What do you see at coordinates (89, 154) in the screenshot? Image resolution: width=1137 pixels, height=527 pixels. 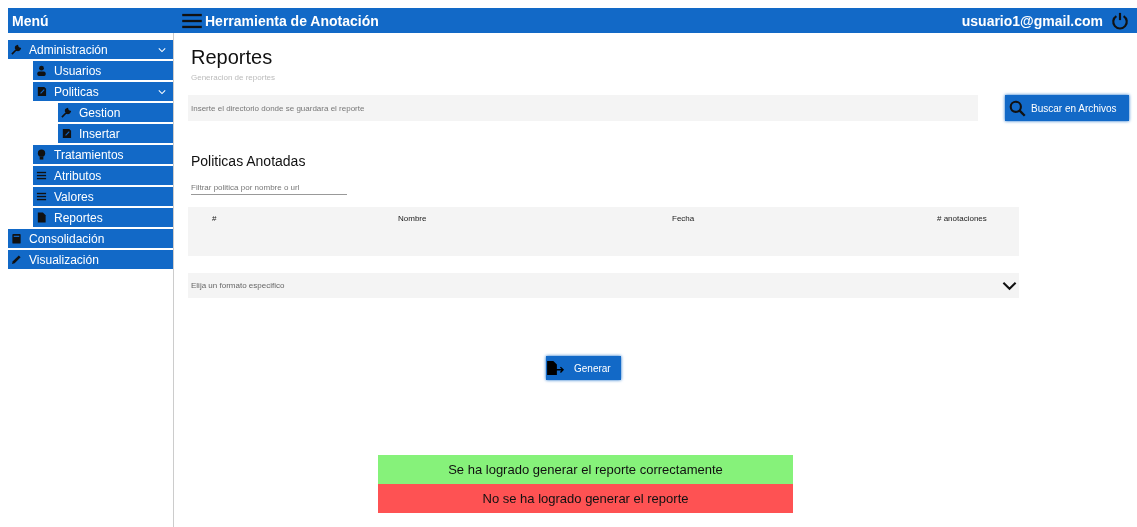 I see `sidebar-label: Tratamientos` at bounding box center [89, 154].